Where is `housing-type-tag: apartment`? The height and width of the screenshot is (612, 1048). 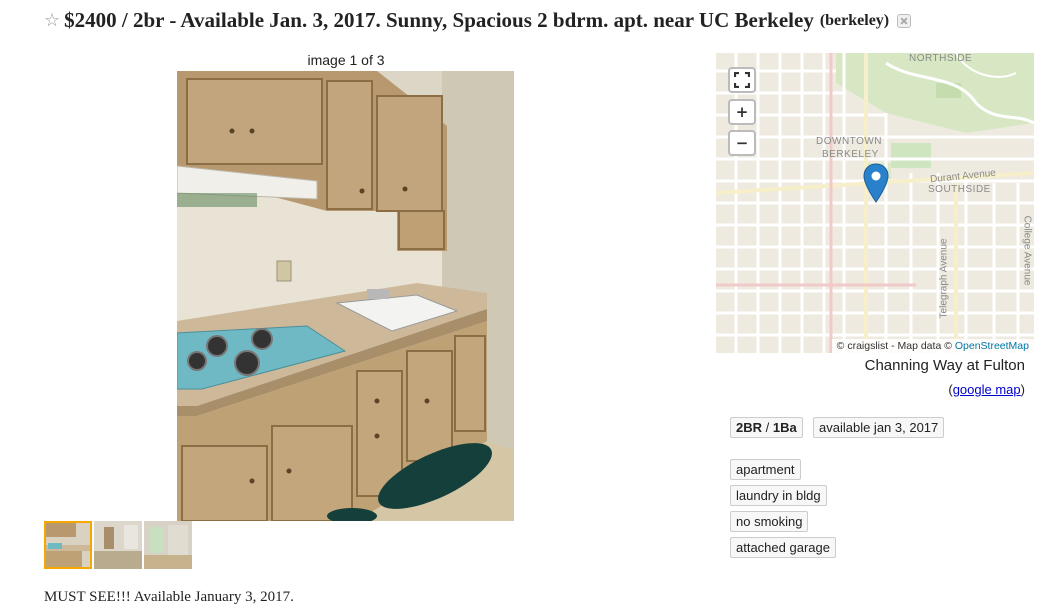
housing-type-tag: apartment is located at coordinates (765, 469).